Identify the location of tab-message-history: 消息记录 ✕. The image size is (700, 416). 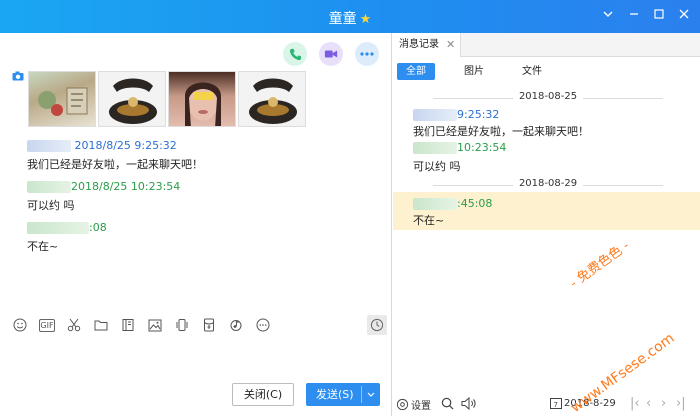
(427, 45).